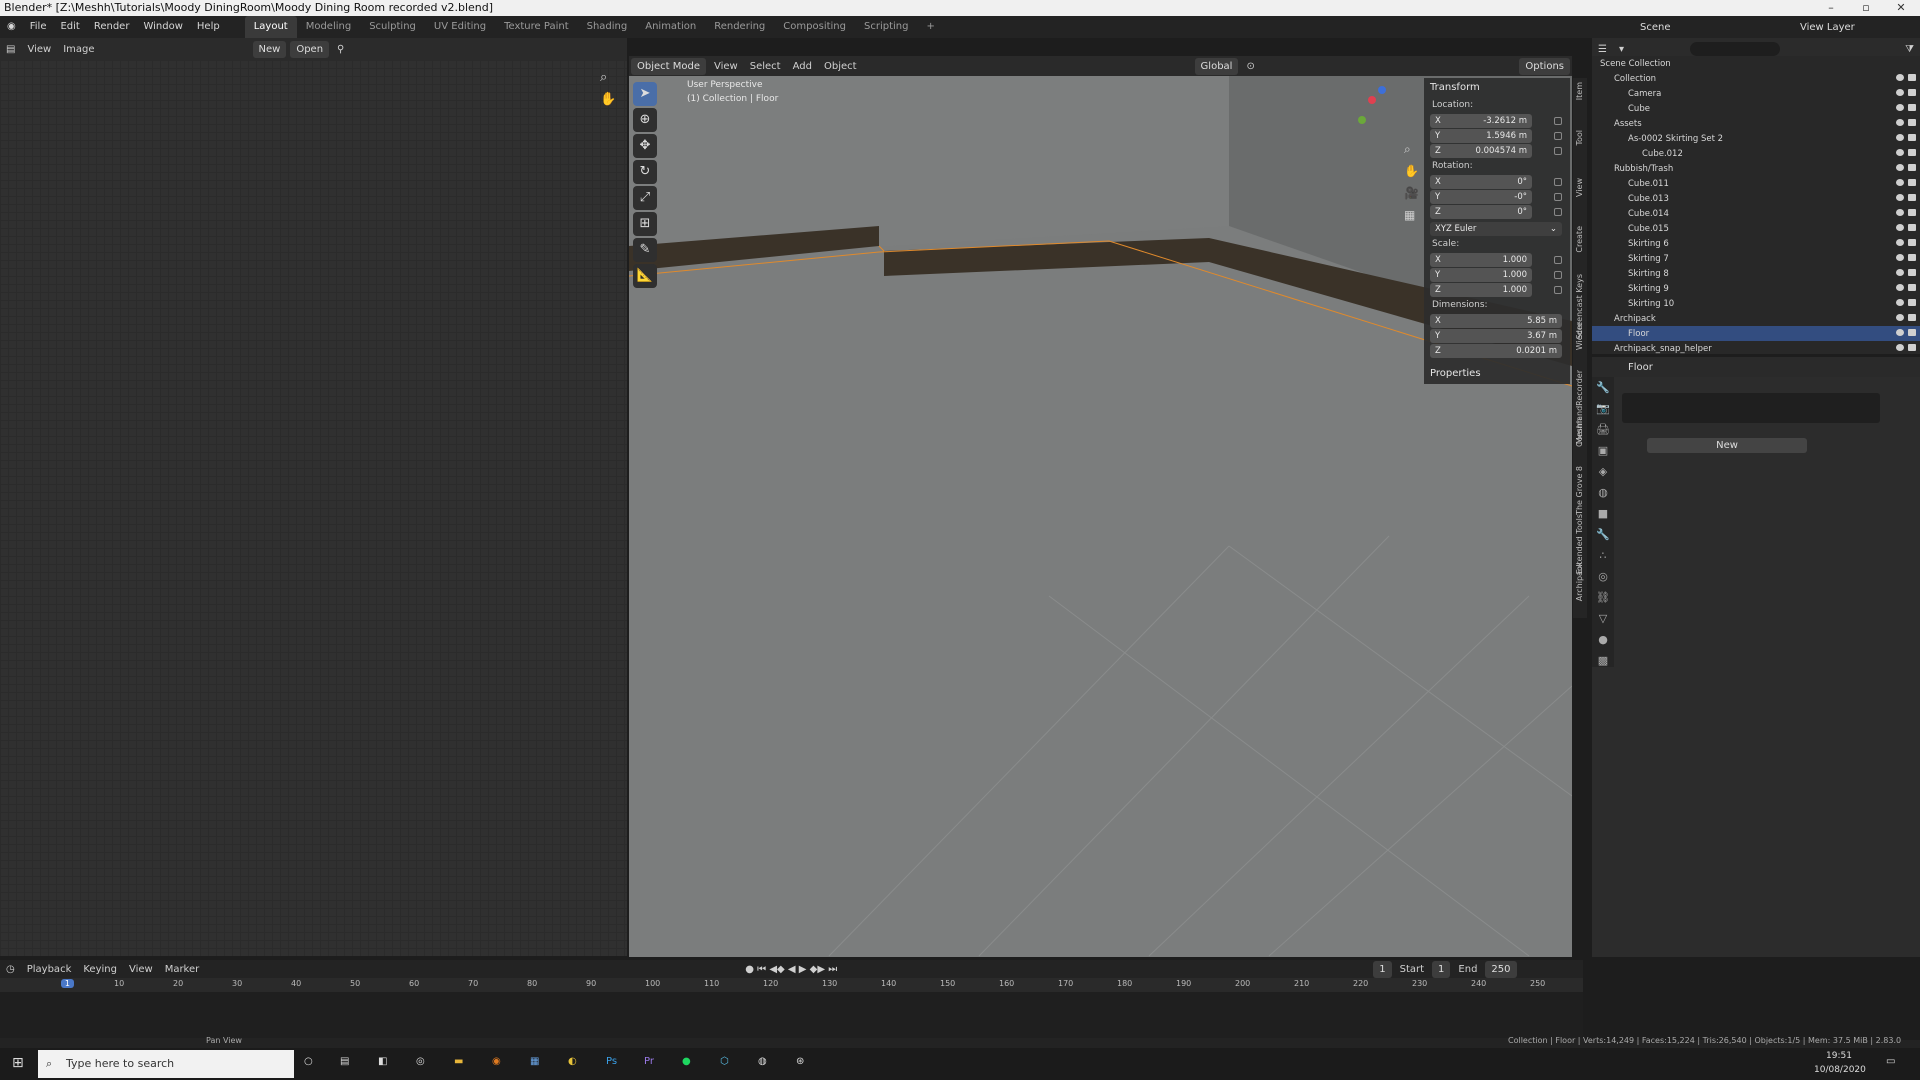 The width and height of the screenshot is (1920, 1080). What do you see at coordinates (802, 66) in the screenshot?
I see `viewport-add-menu: Add` at bounding box center [802, 66].